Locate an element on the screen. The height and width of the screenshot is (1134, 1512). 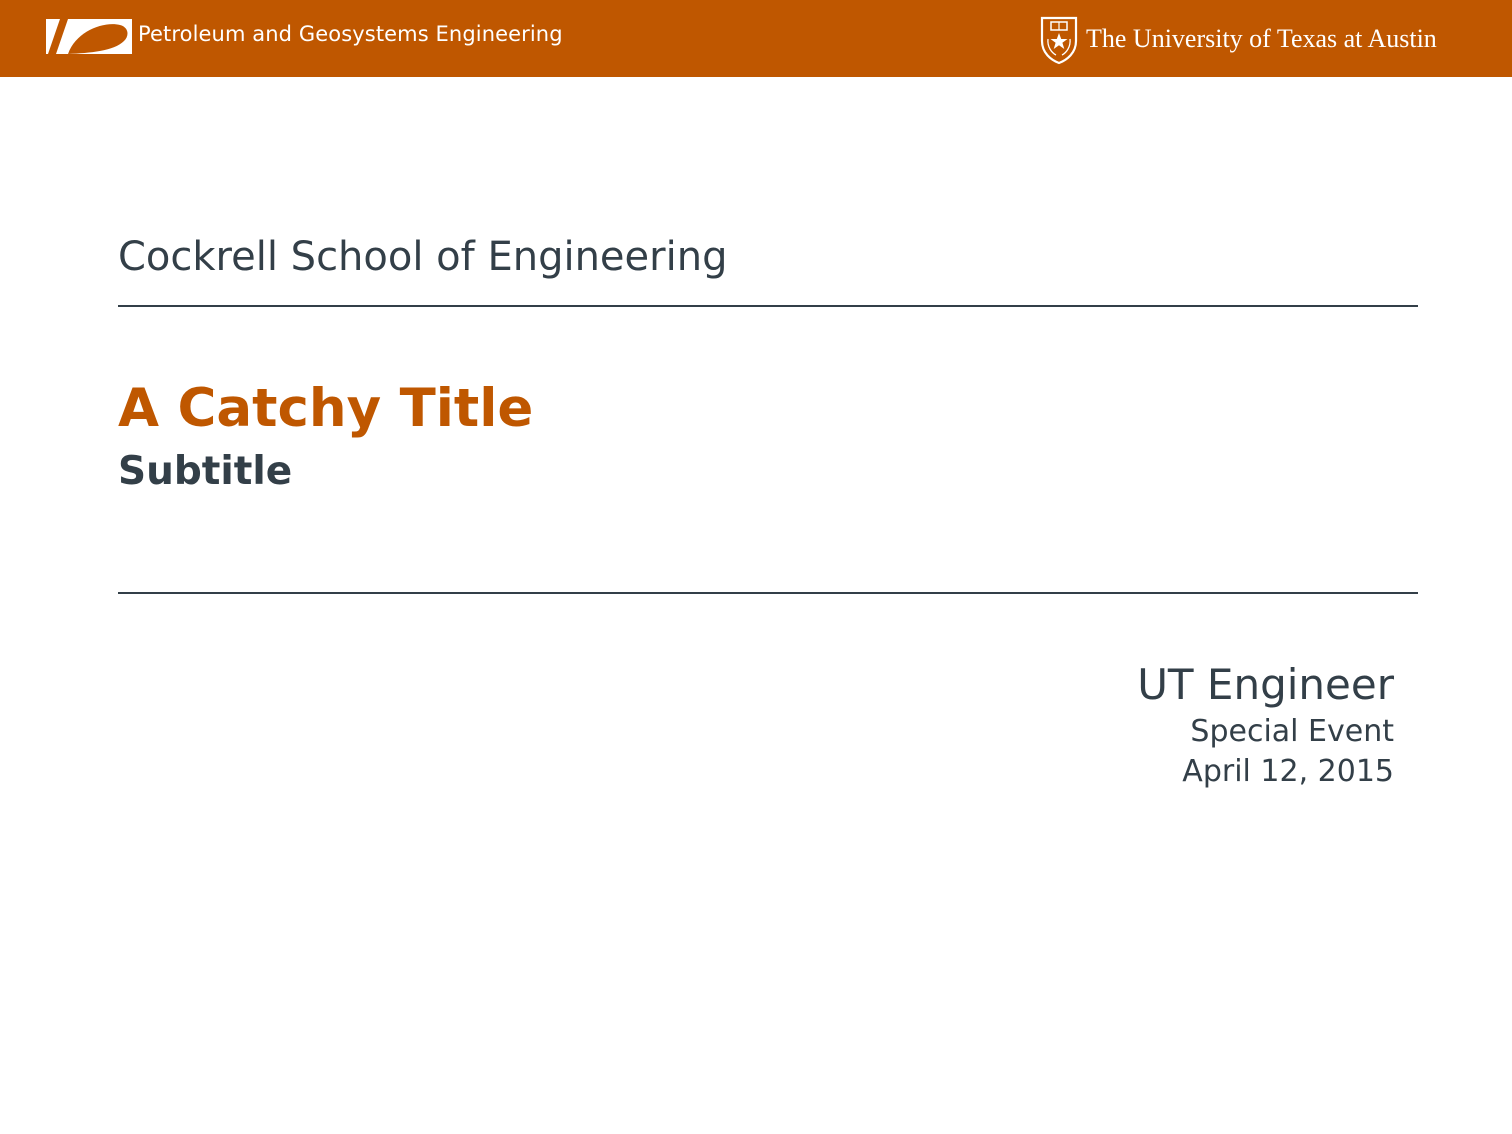
university-name: The University of Texas at Austin is located at coordinates (1261, 38).